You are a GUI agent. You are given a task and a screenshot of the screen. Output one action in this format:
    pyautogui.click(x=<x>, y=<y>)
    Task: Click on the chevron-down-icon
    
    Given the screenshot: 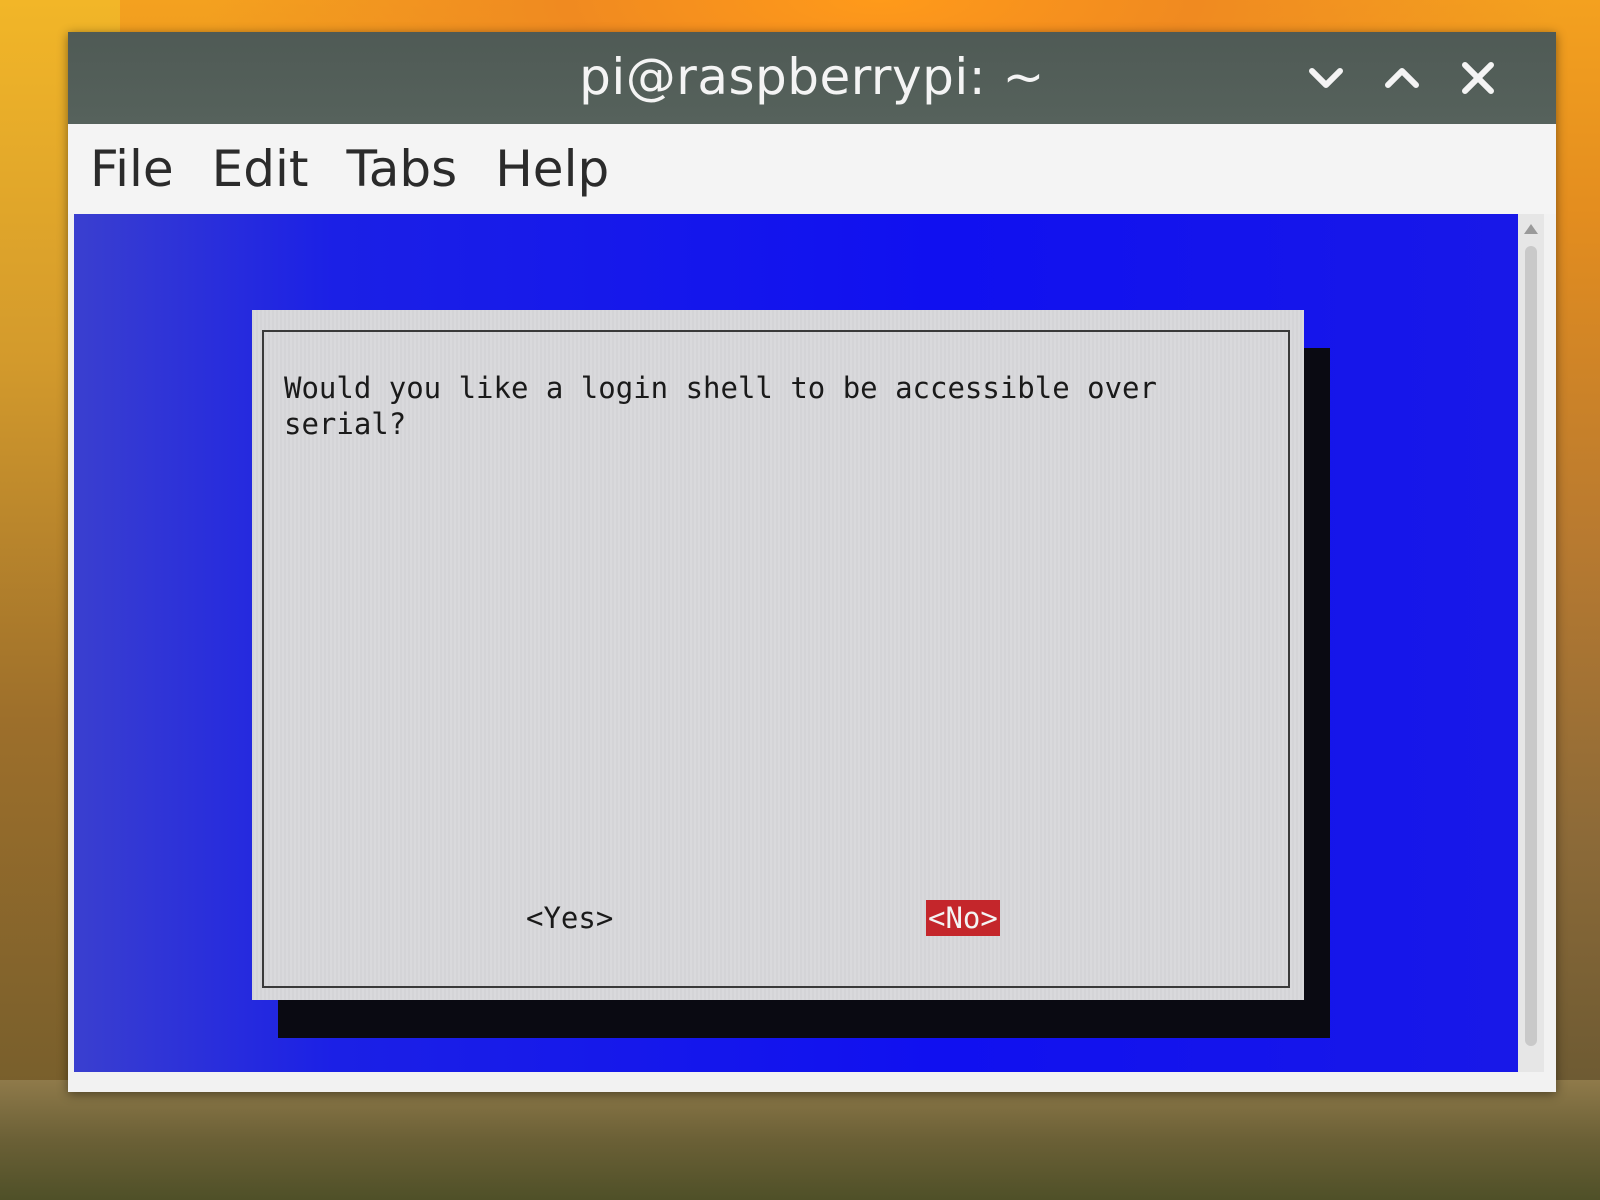 What is the action you would take?
    pyautogui.click(x=1326, y=78)
    